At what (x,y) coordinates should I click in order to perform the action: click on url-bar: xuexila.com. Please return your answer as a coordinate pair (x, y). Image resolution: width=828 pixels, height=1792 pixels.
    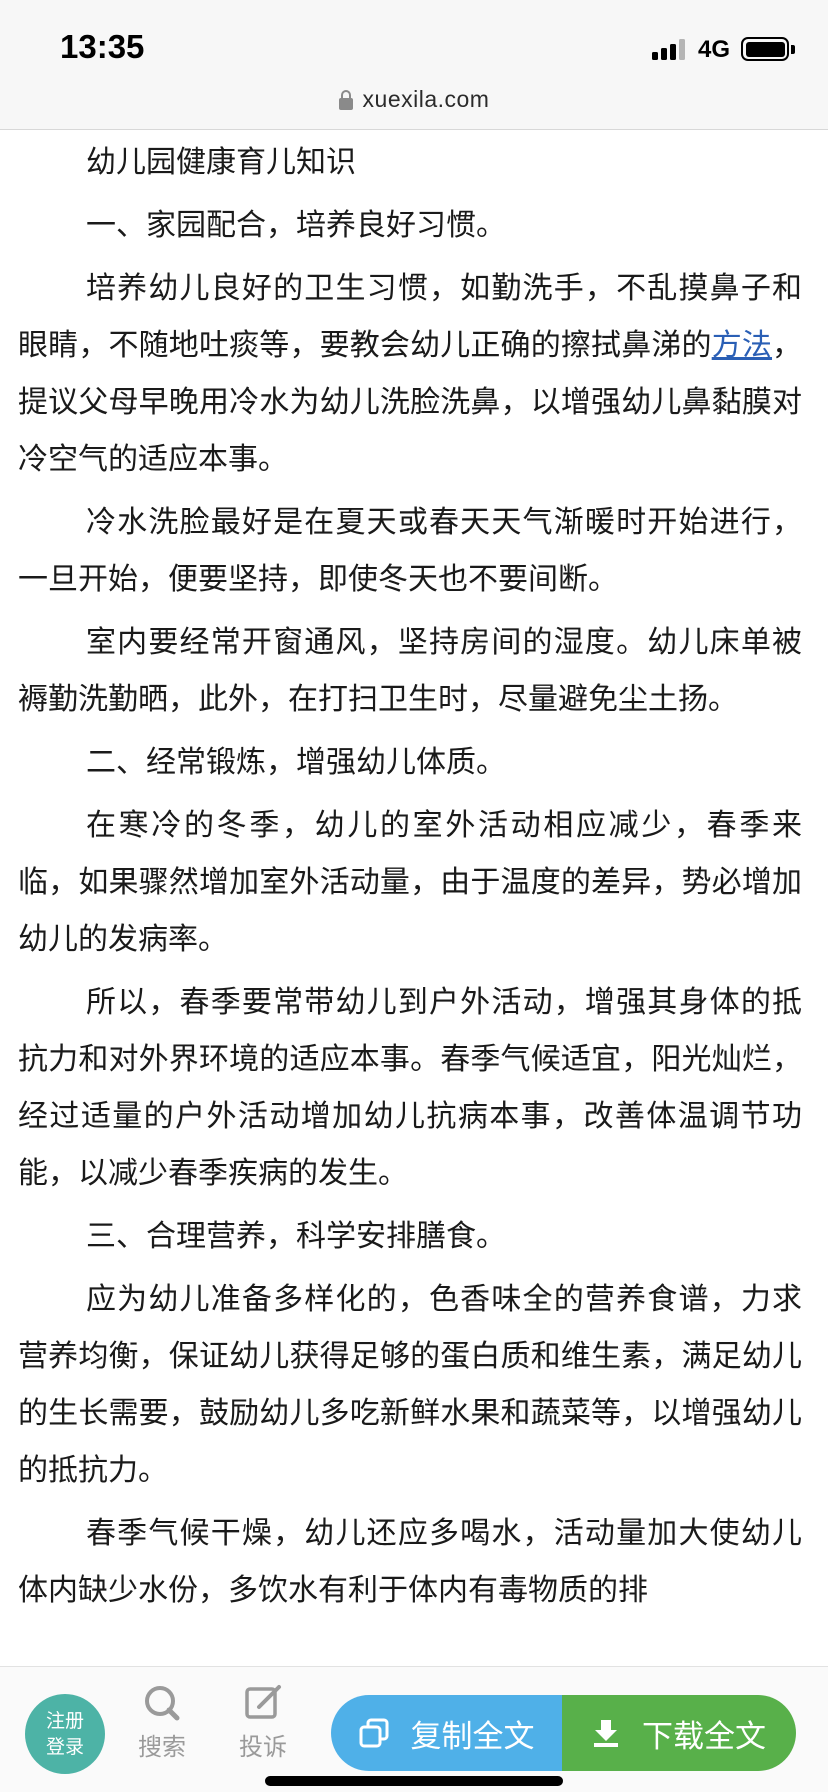
    Looking at the image, I should click on (414, 107).